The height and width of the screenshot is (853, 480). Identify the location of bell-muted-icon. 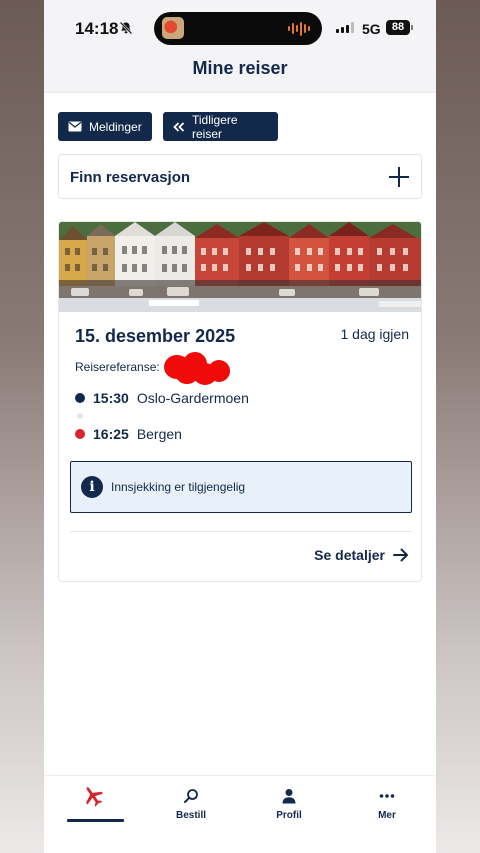
(126, 28).